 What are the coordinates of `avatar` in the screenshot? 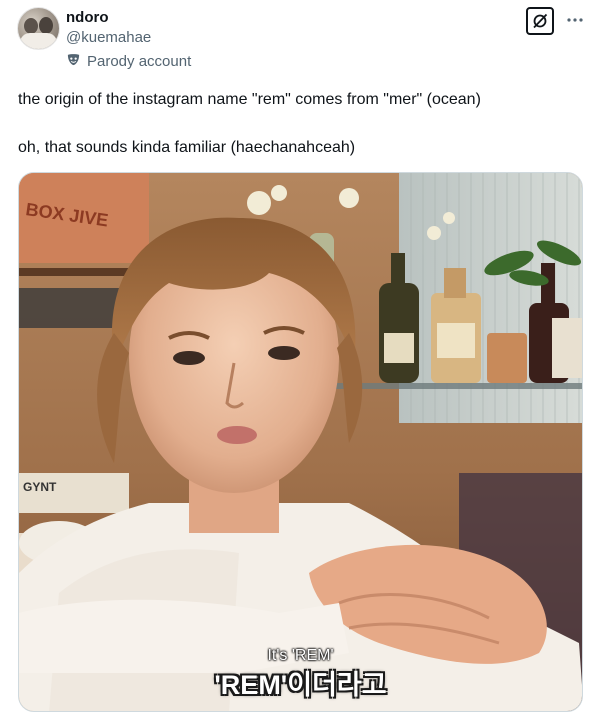 It's located at (38, 28).